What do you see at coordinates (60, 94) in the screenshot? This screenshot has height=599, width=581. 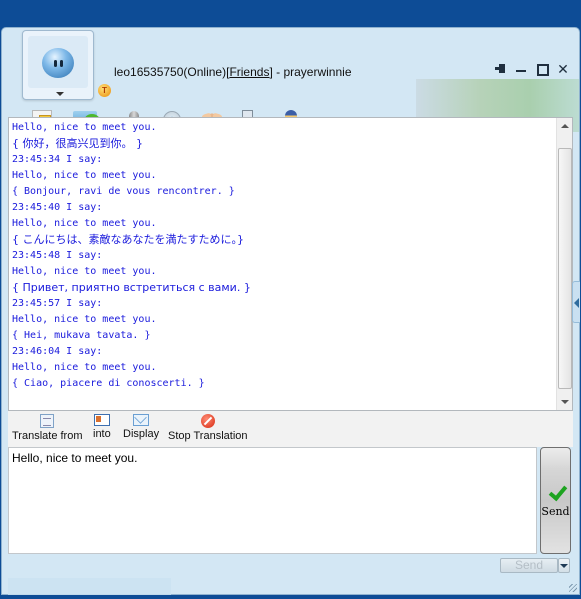 I see `chevron-down-icon` at bounding box center [60, 94].